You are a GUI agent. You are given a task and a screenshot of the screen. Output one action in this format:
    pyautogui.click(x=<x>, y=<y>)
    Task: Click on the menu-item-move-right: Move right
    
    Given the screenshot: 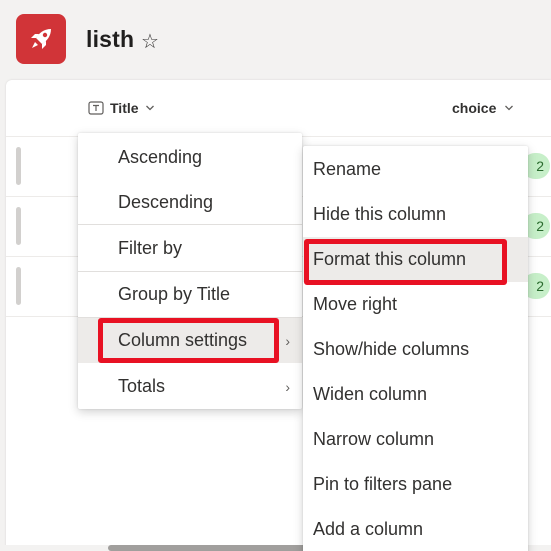 What is the action you would take?
    pyautogui.click(x=415, y=304)
    